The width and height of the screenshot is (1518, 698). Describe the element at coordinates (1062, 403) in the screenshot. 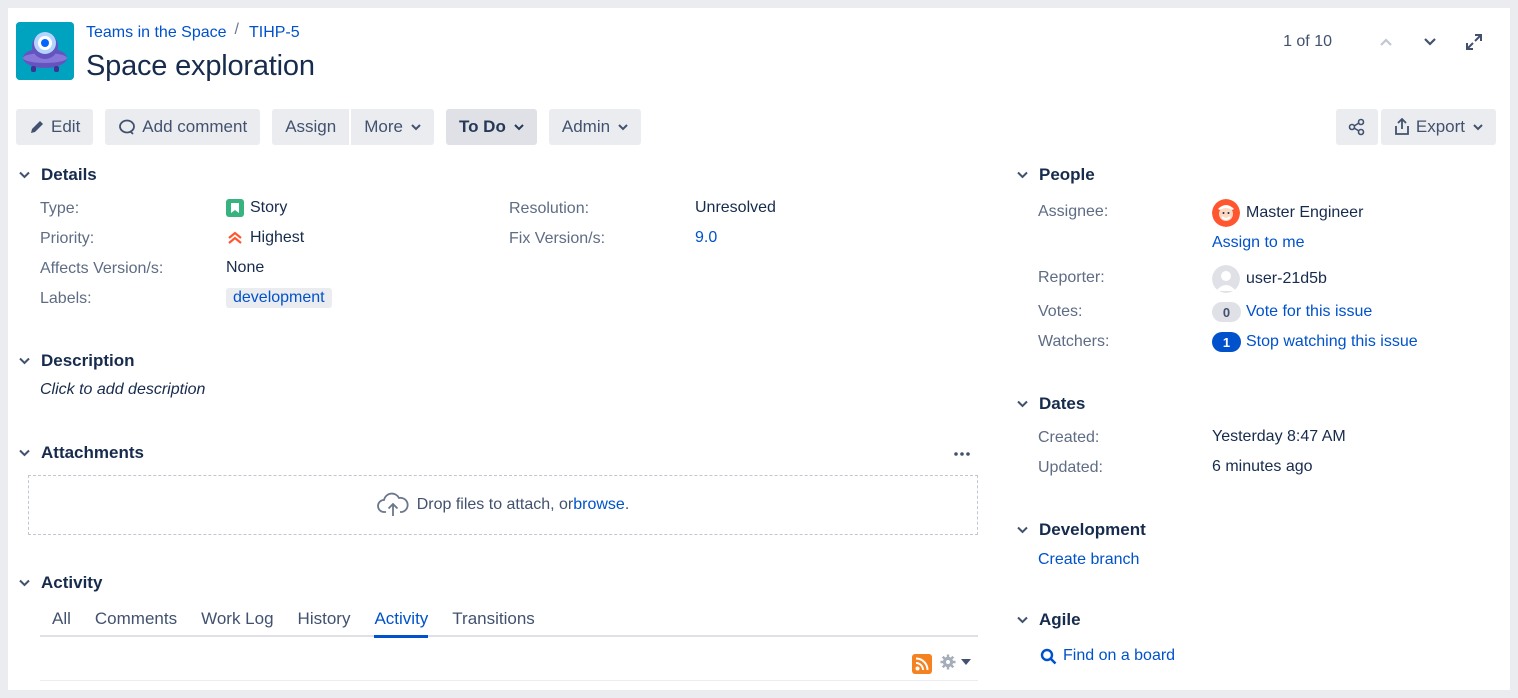

I see `dates-heading: Dates` at that location.